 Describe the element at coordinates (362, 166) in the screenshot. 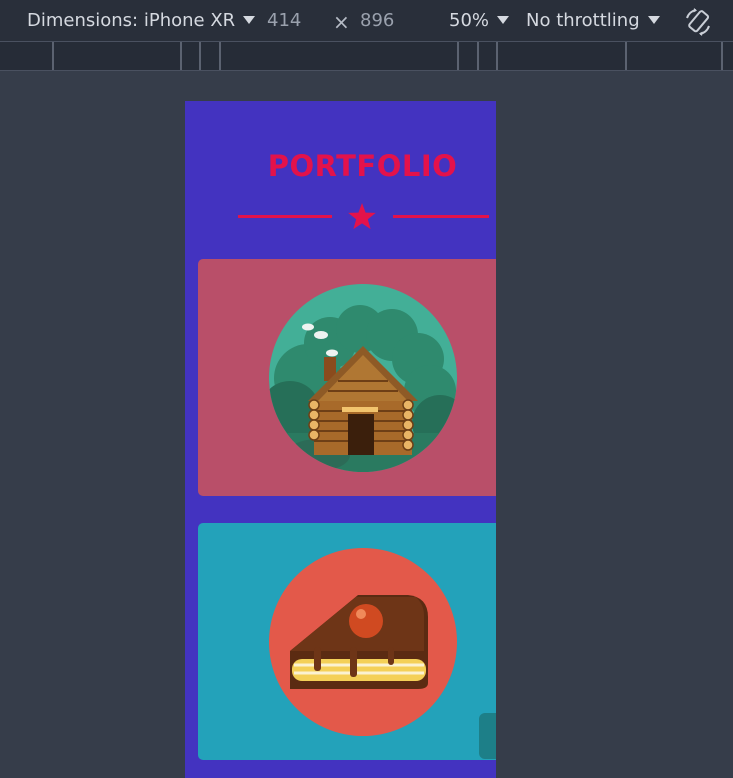

I see `page-title: PORTFOLIO` at that location.